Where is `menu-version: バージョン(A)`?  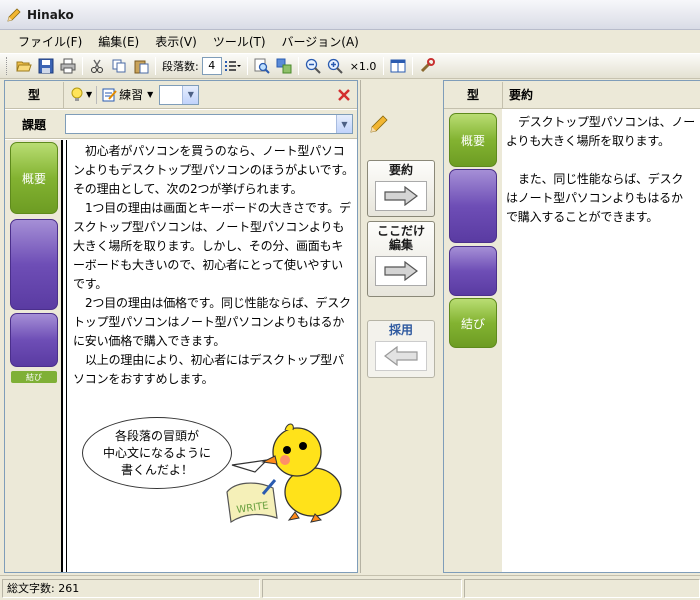 menu-version: バージョン(A) is located at coordinates (320, 42).